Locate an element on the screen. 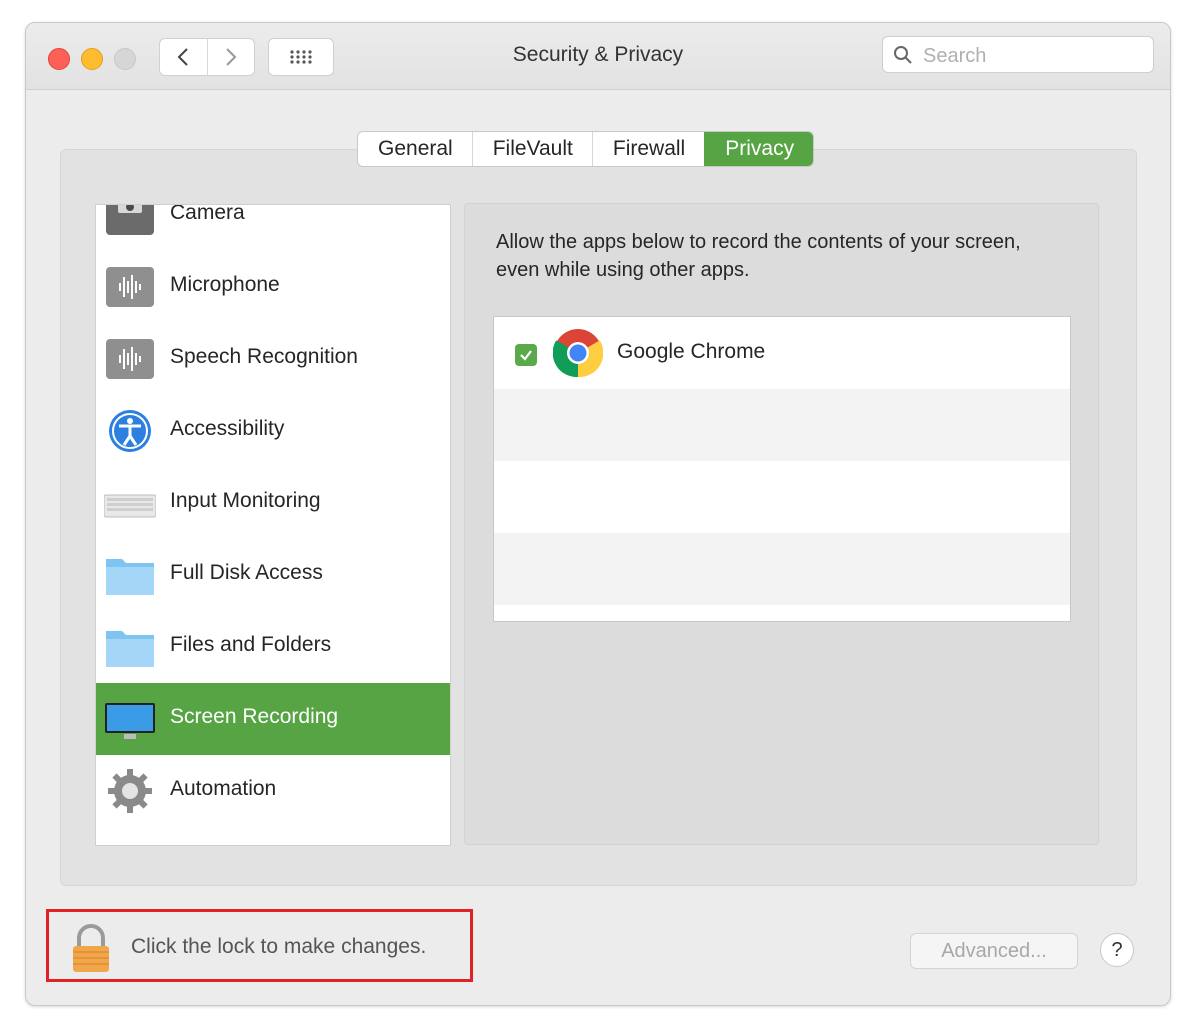 This screenshot has width=1182, height=1009. sidebar-item-files-and-folders: Files and Folders is located at coordinates (273, 647).